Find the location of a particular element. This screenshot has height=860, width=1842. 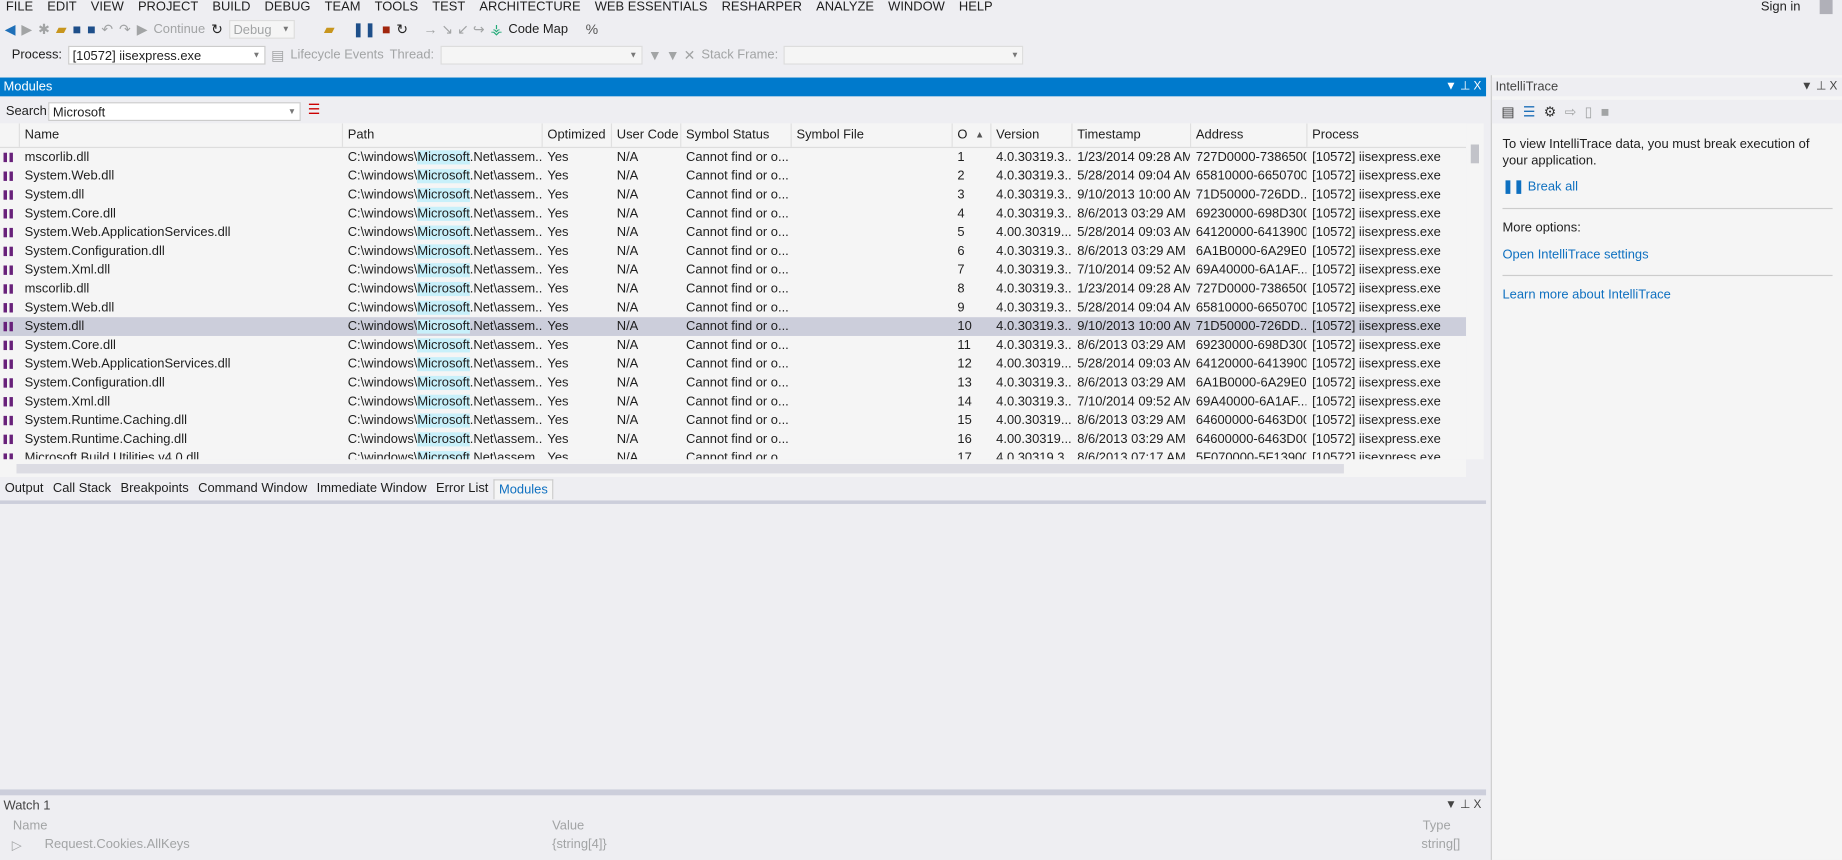

horizontal-scrollbar is located at coordinates (733, 468).